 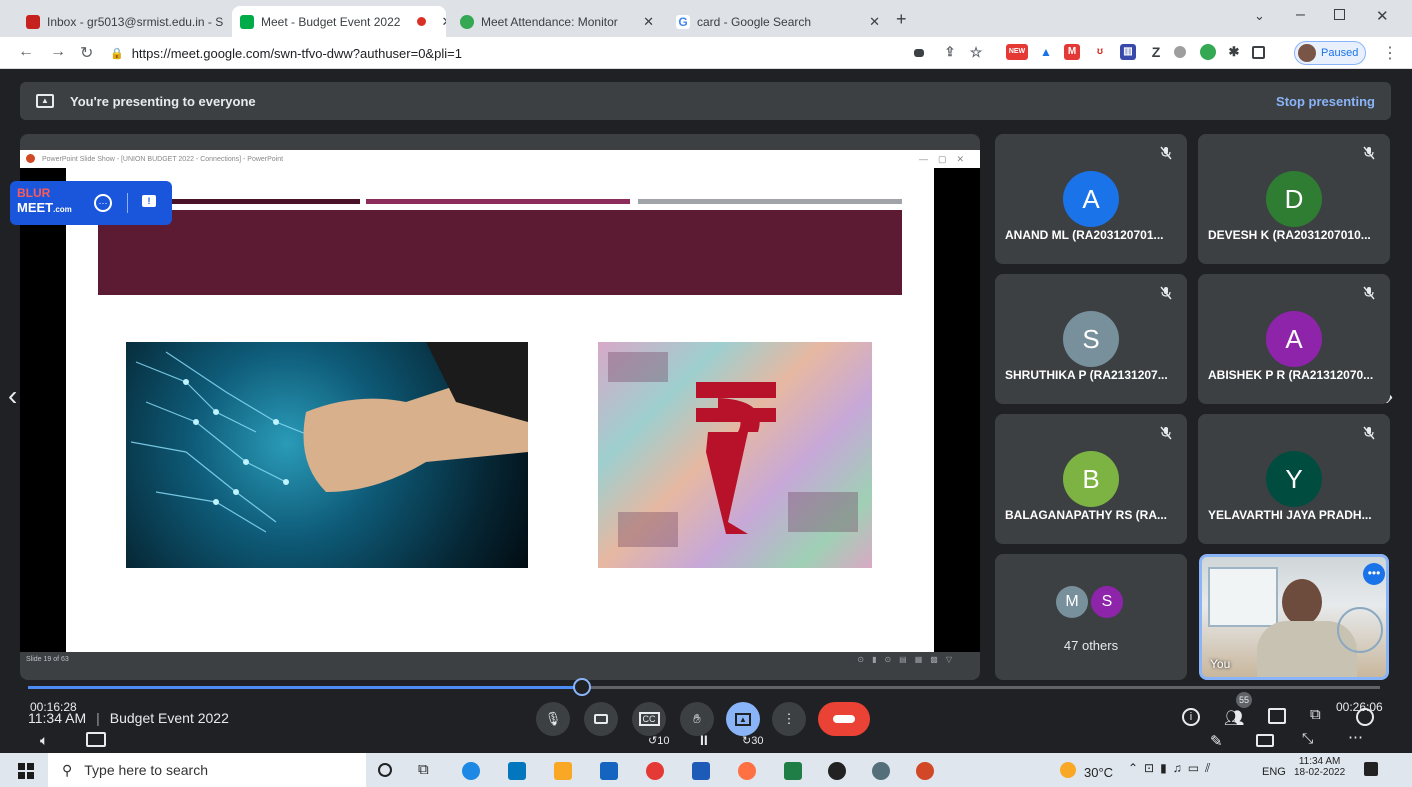 What do you see at coordinates (1017, 52) in the screenshot?
I see `extension-new-icon: NEW` at bounding box center [1017, 52].